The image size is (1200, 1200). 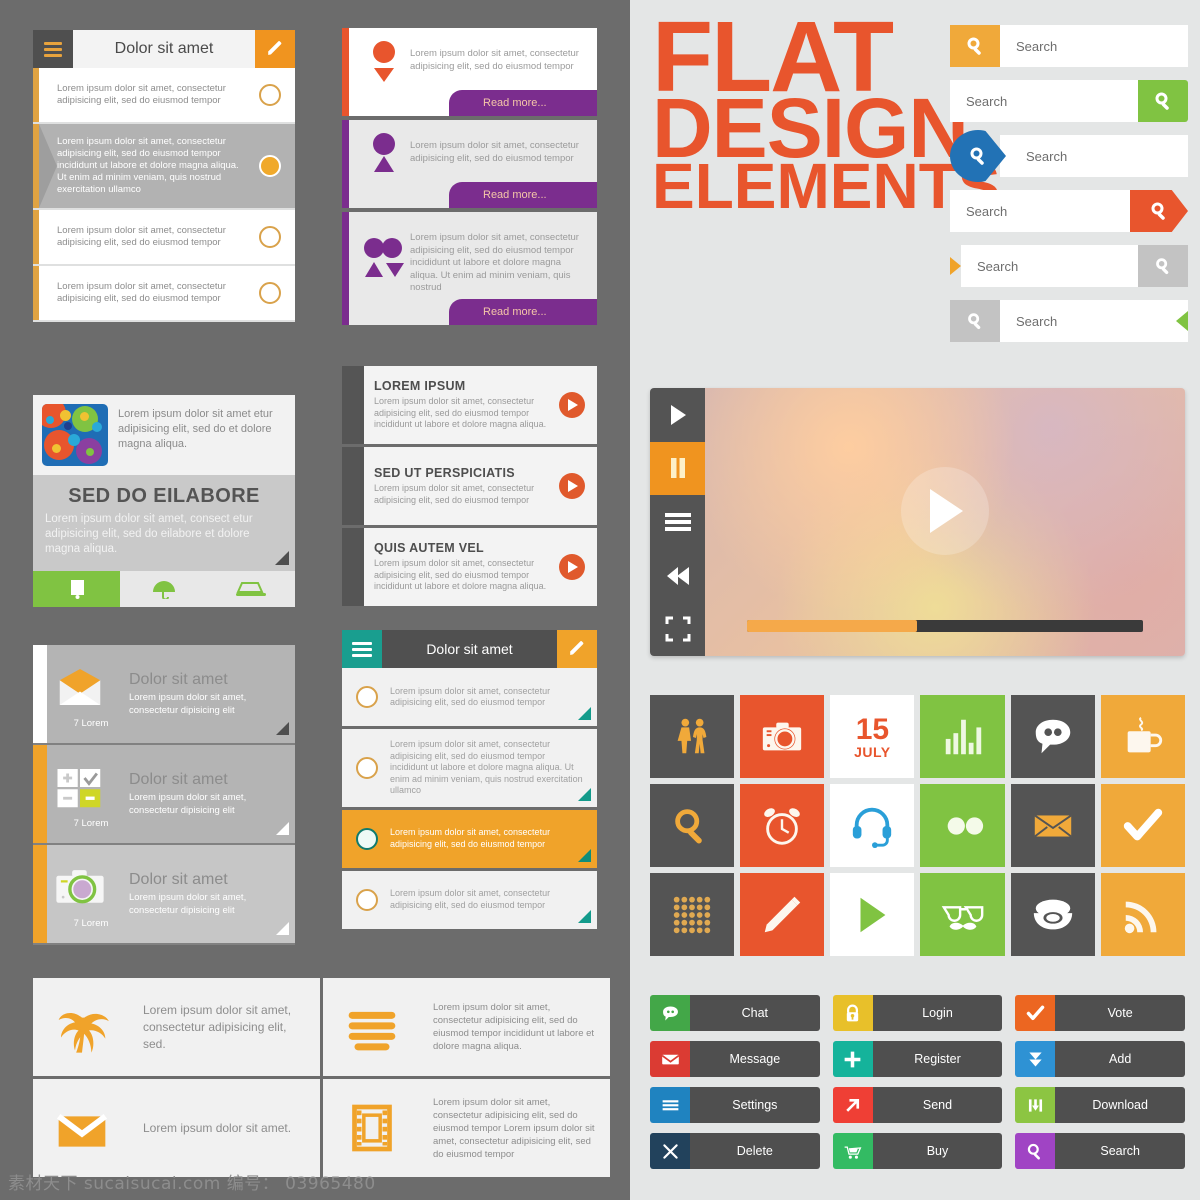 I want to click on restroom-icon, so click(x=692, y=736).